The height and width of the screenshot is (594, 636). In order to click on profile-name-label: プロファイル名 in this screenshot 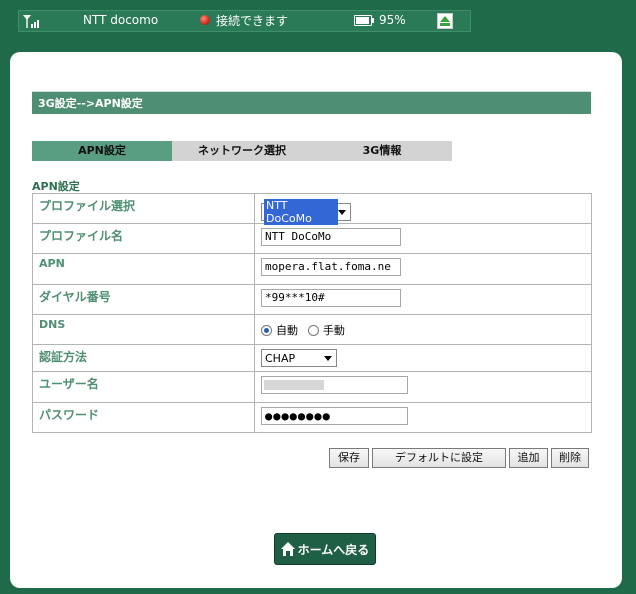, I will do `click(143, 238)`.